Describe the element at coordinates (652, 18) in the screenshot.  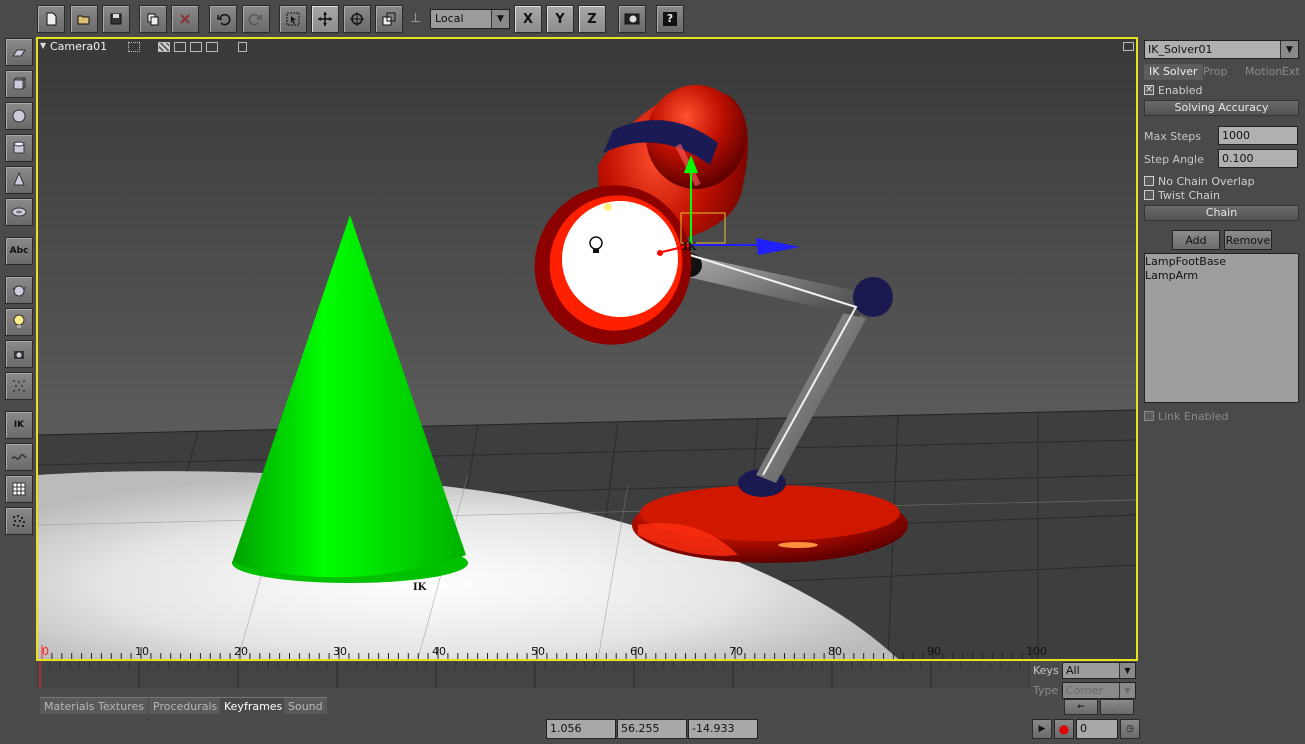
I see `main-toolbar: ⊥ Local ▼ X Y Z ?` at that location.